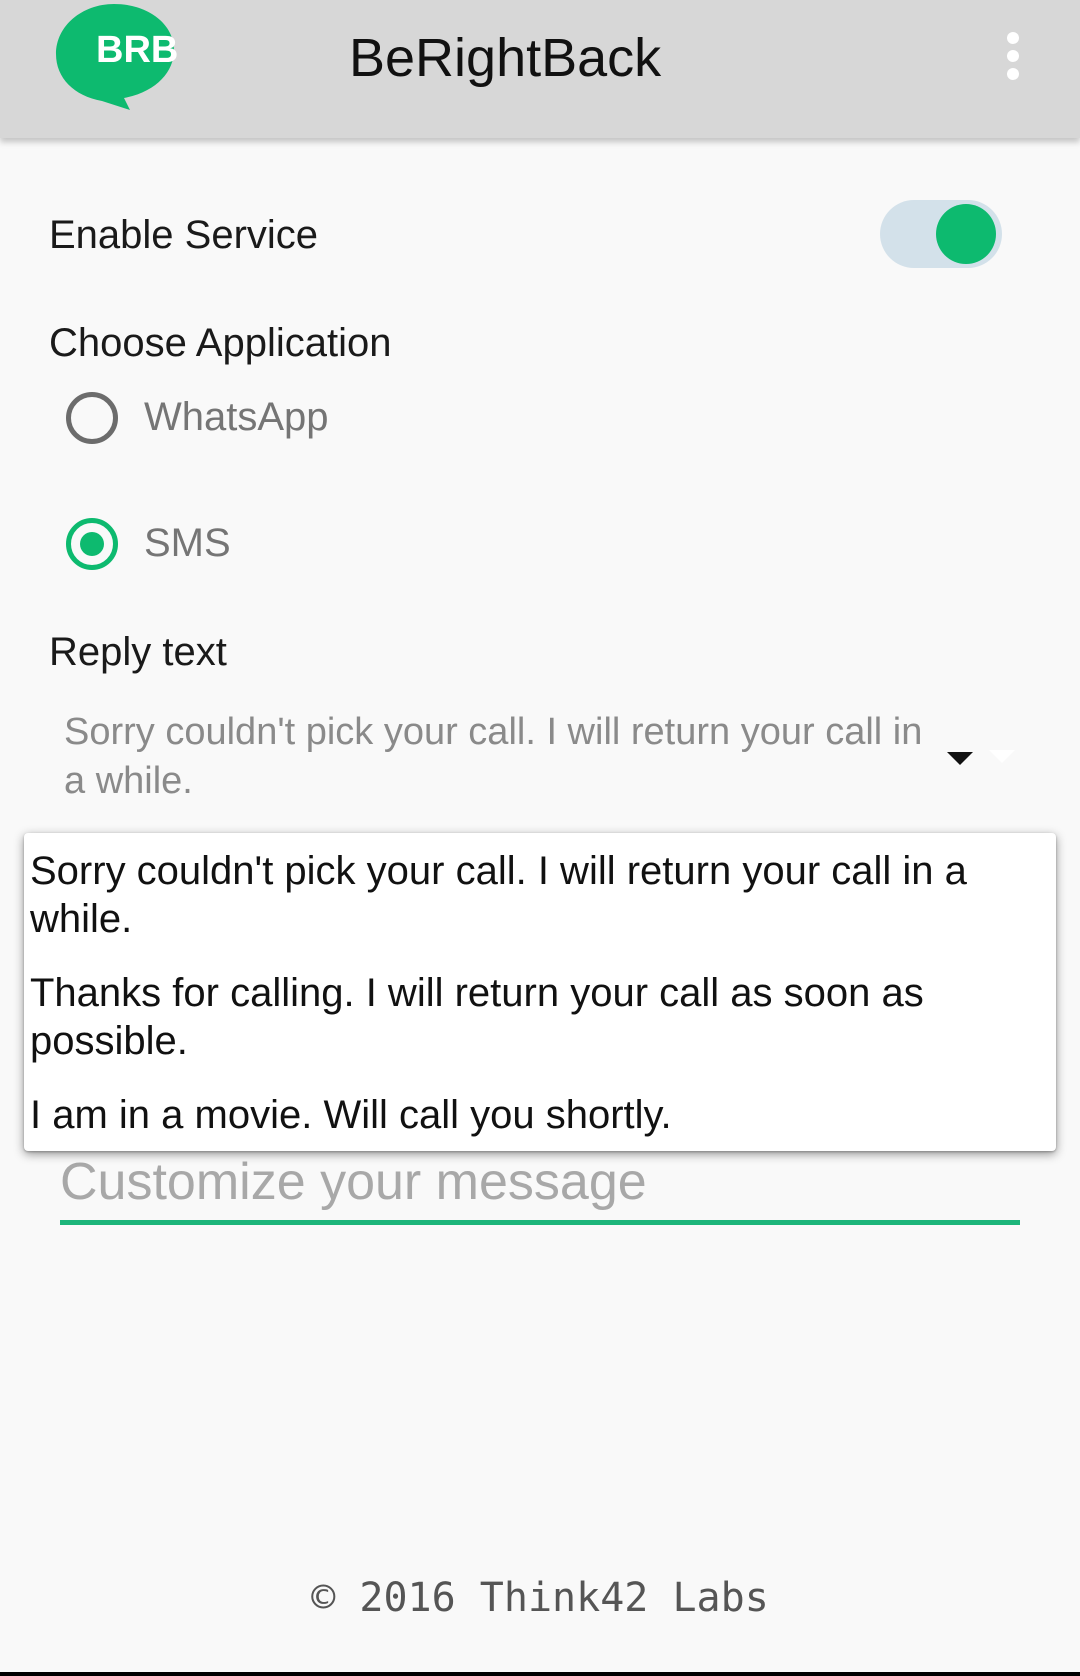  I want to click on radio-option-whatsapp: WhatsApp, so click(314, 422).